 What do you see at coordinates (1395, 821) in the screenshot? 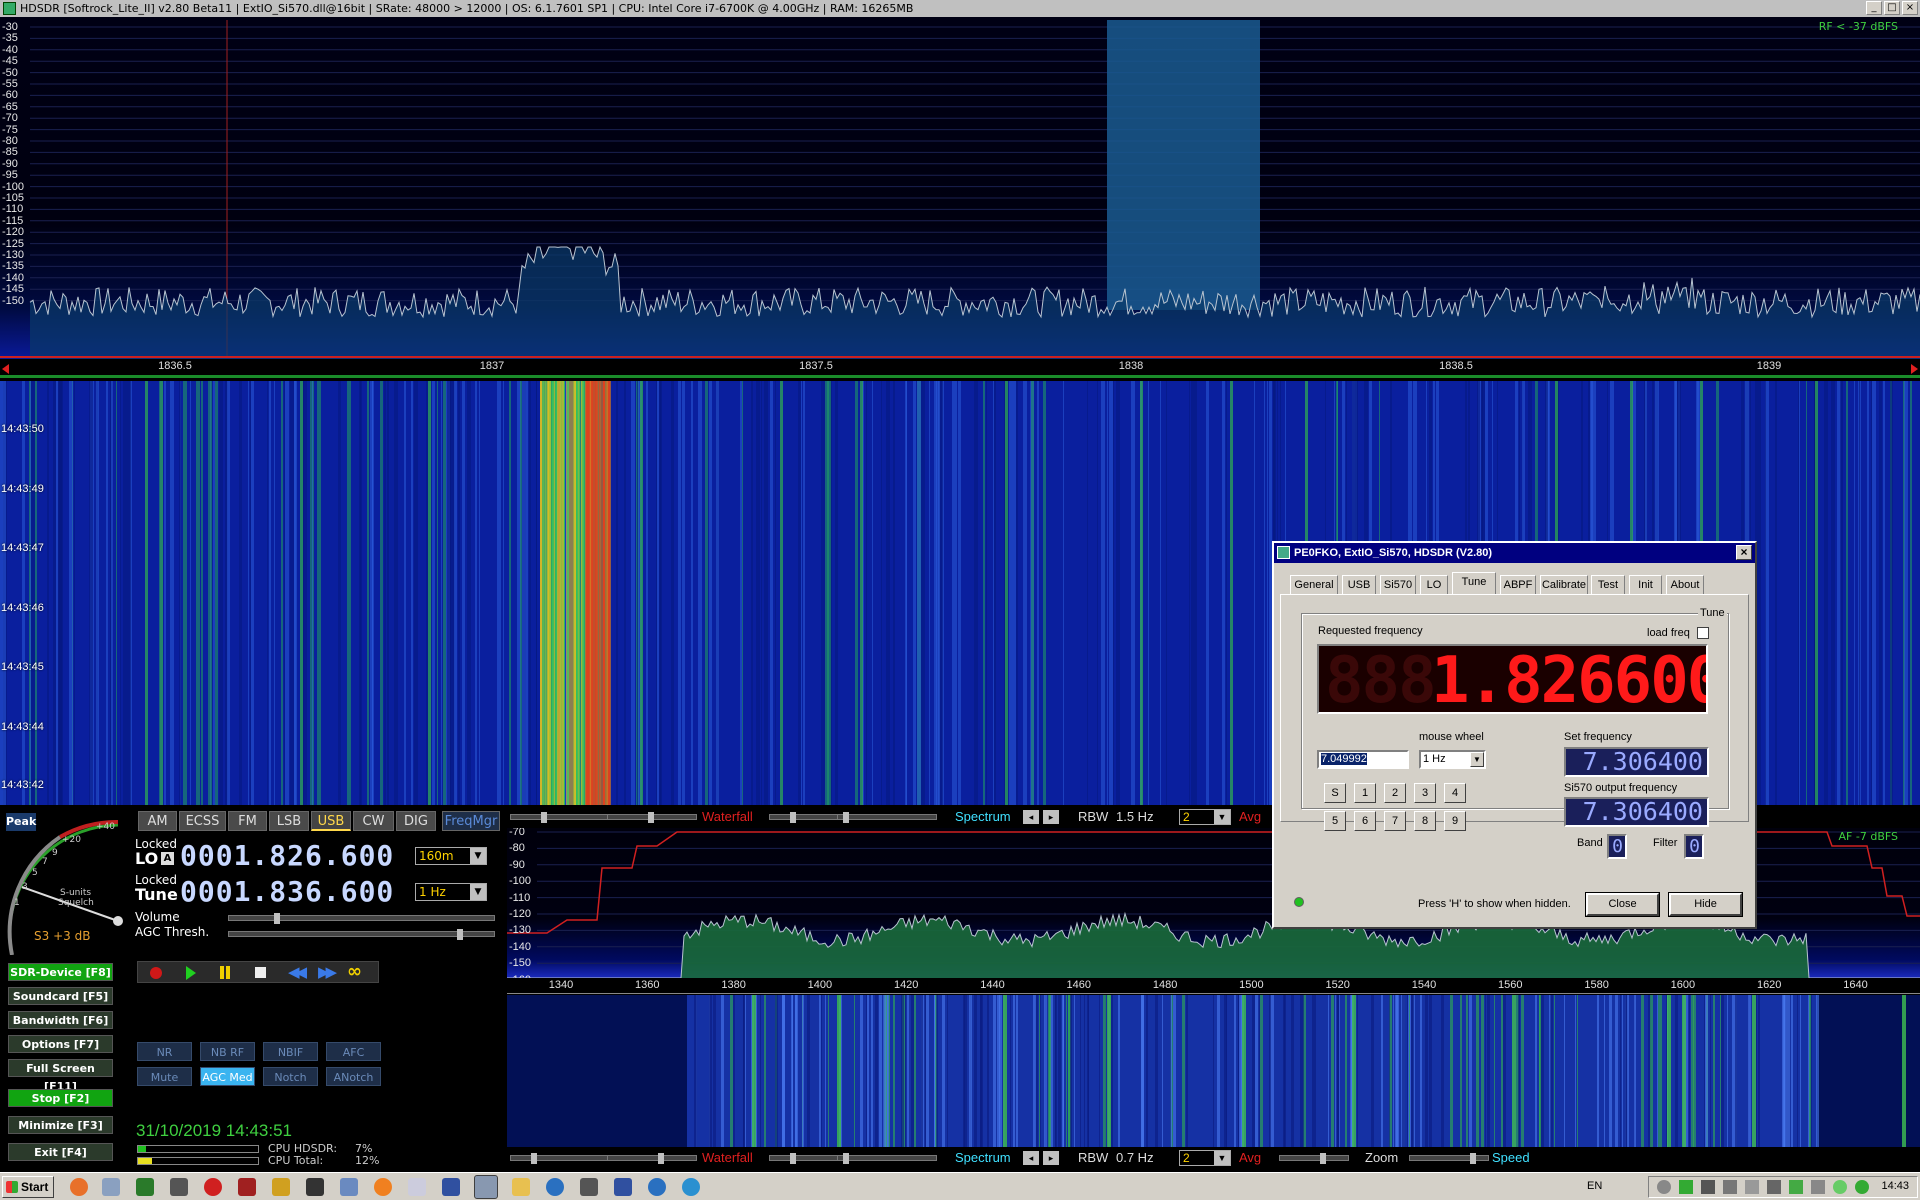
I see `preset-button: 7` at bounding box center [1395, 821].